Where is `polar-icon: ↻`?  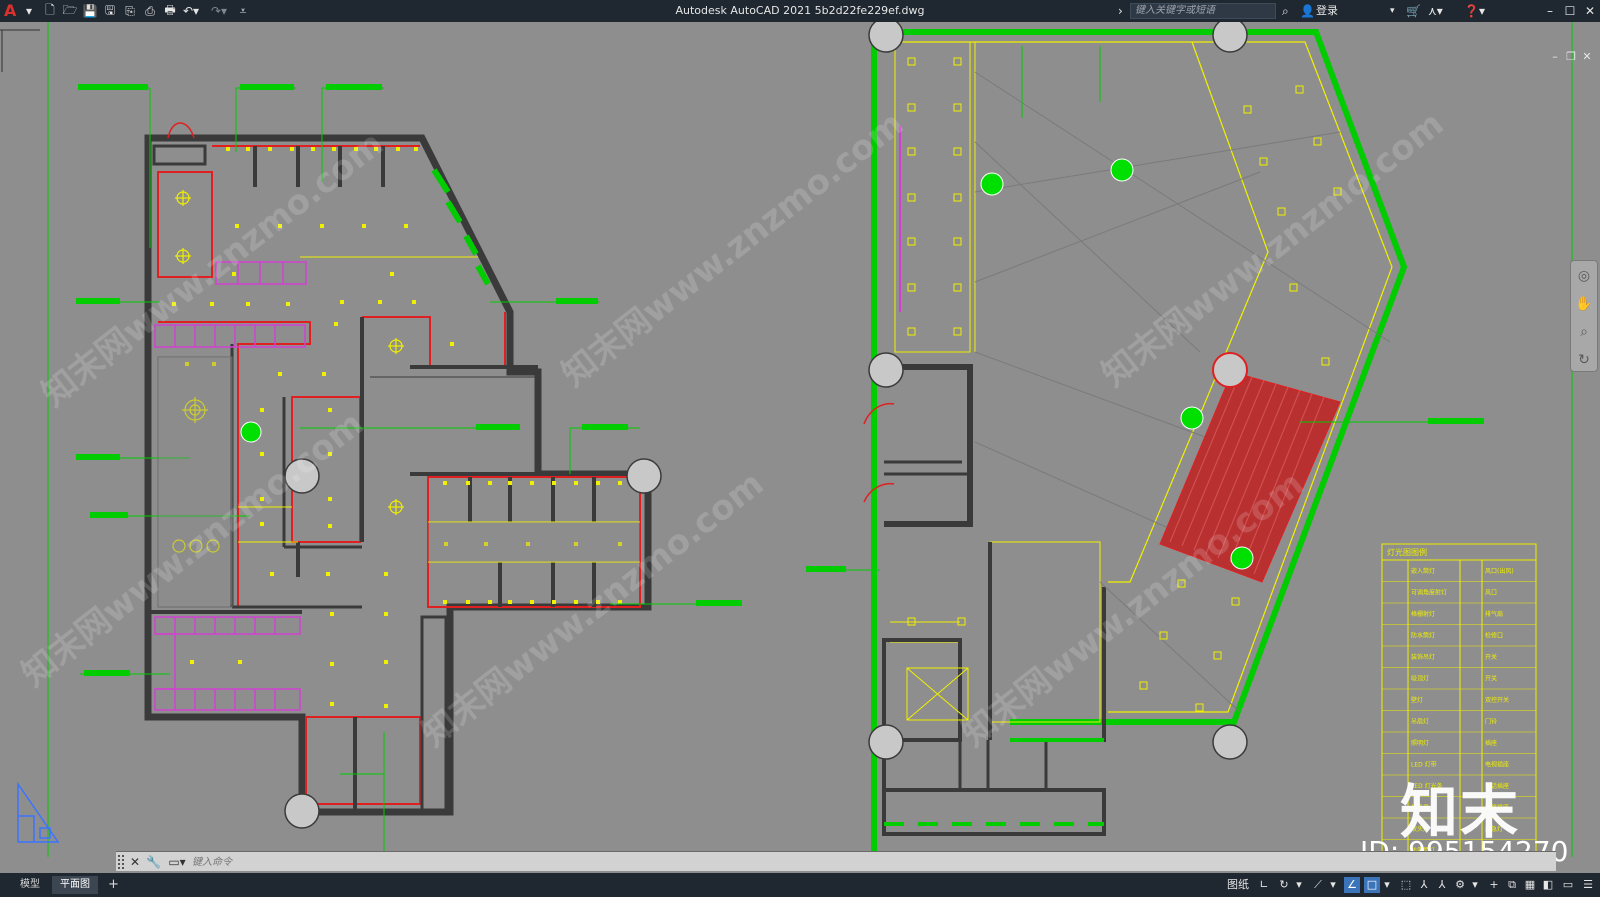 polar-icon: ↻ is located at coordinates (1284, 885).